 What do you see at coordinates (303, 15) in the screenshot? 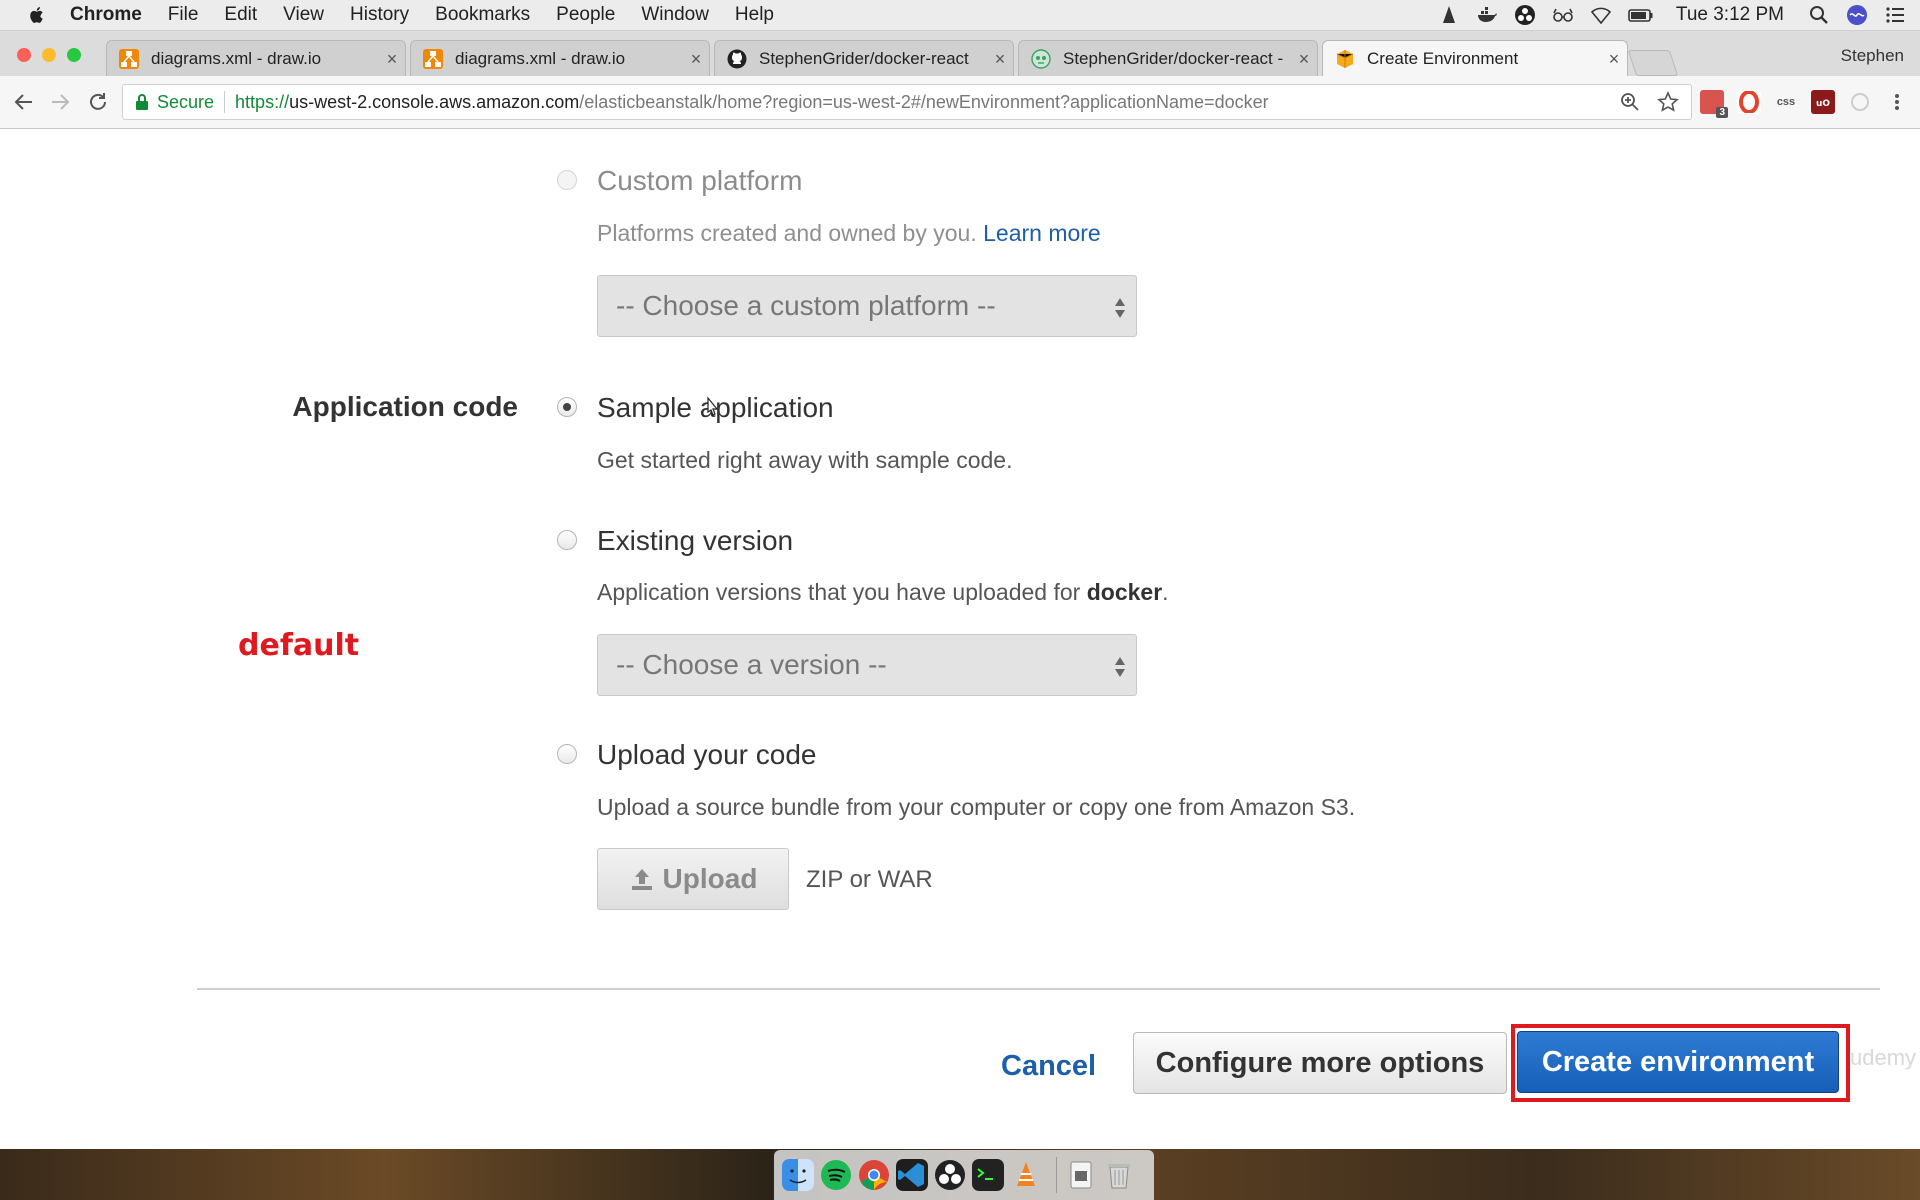
I see `menu-view: View` at bounding box center [303, 15].